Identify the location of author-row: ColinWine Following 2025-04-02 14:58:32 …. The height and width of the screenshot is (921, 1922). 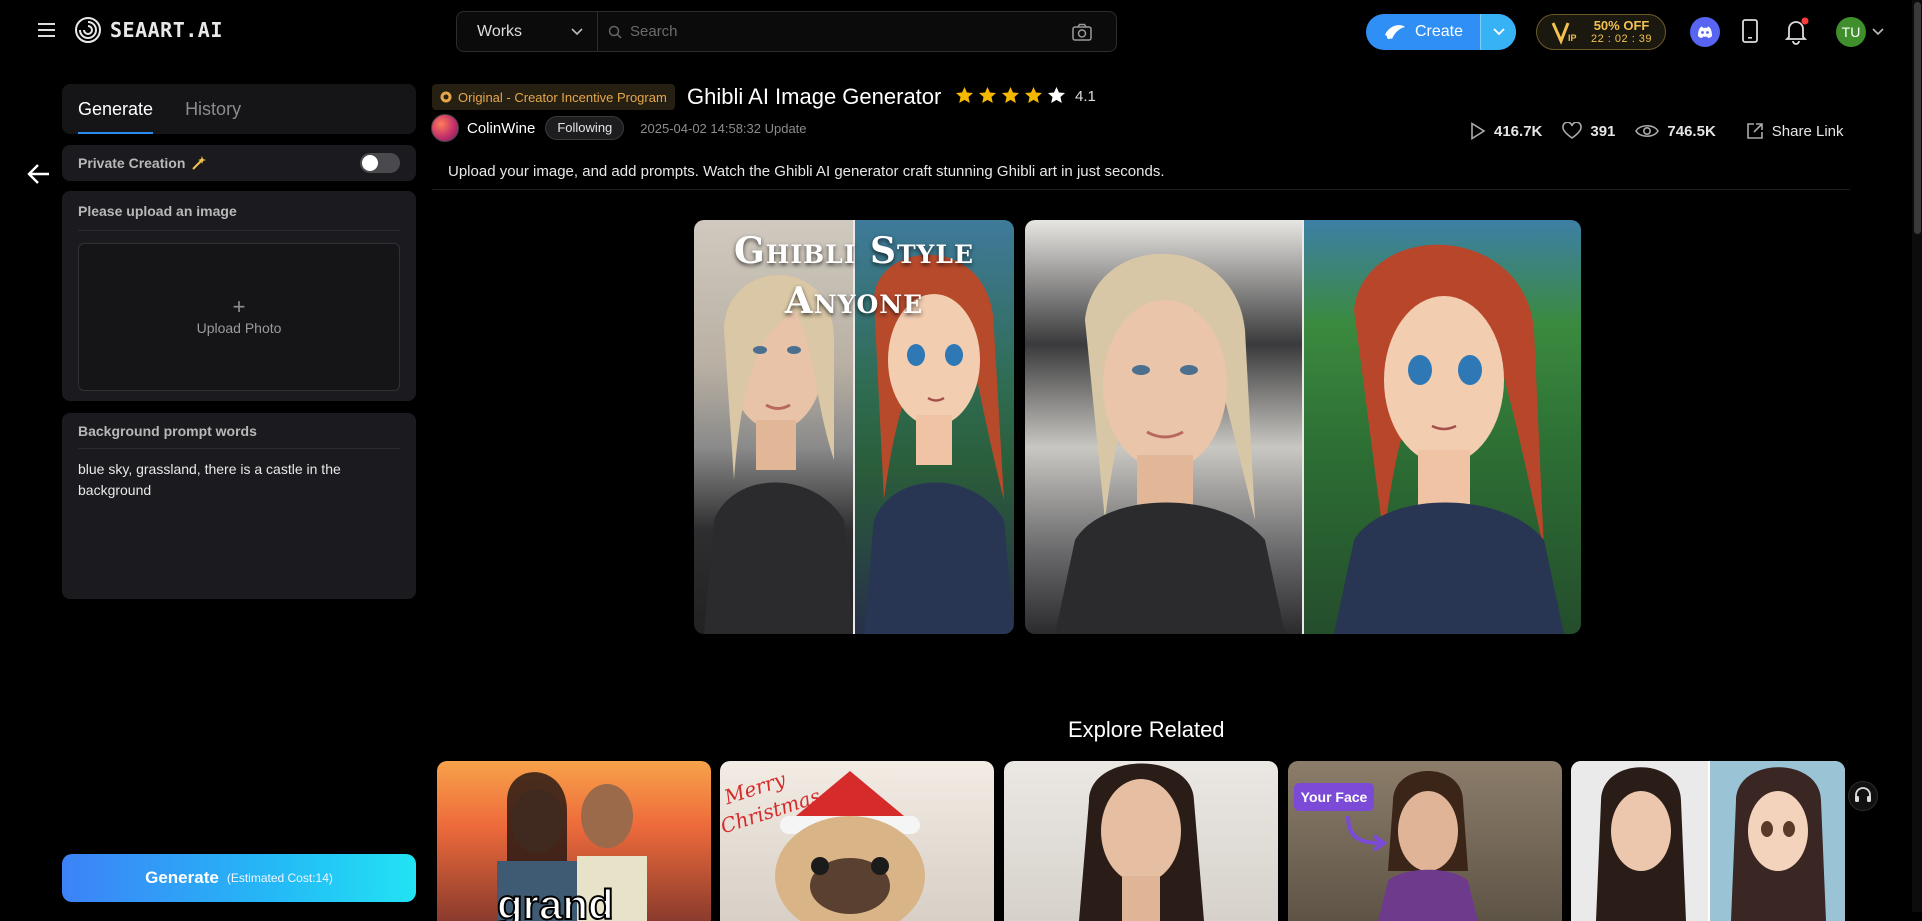
(619, 128).